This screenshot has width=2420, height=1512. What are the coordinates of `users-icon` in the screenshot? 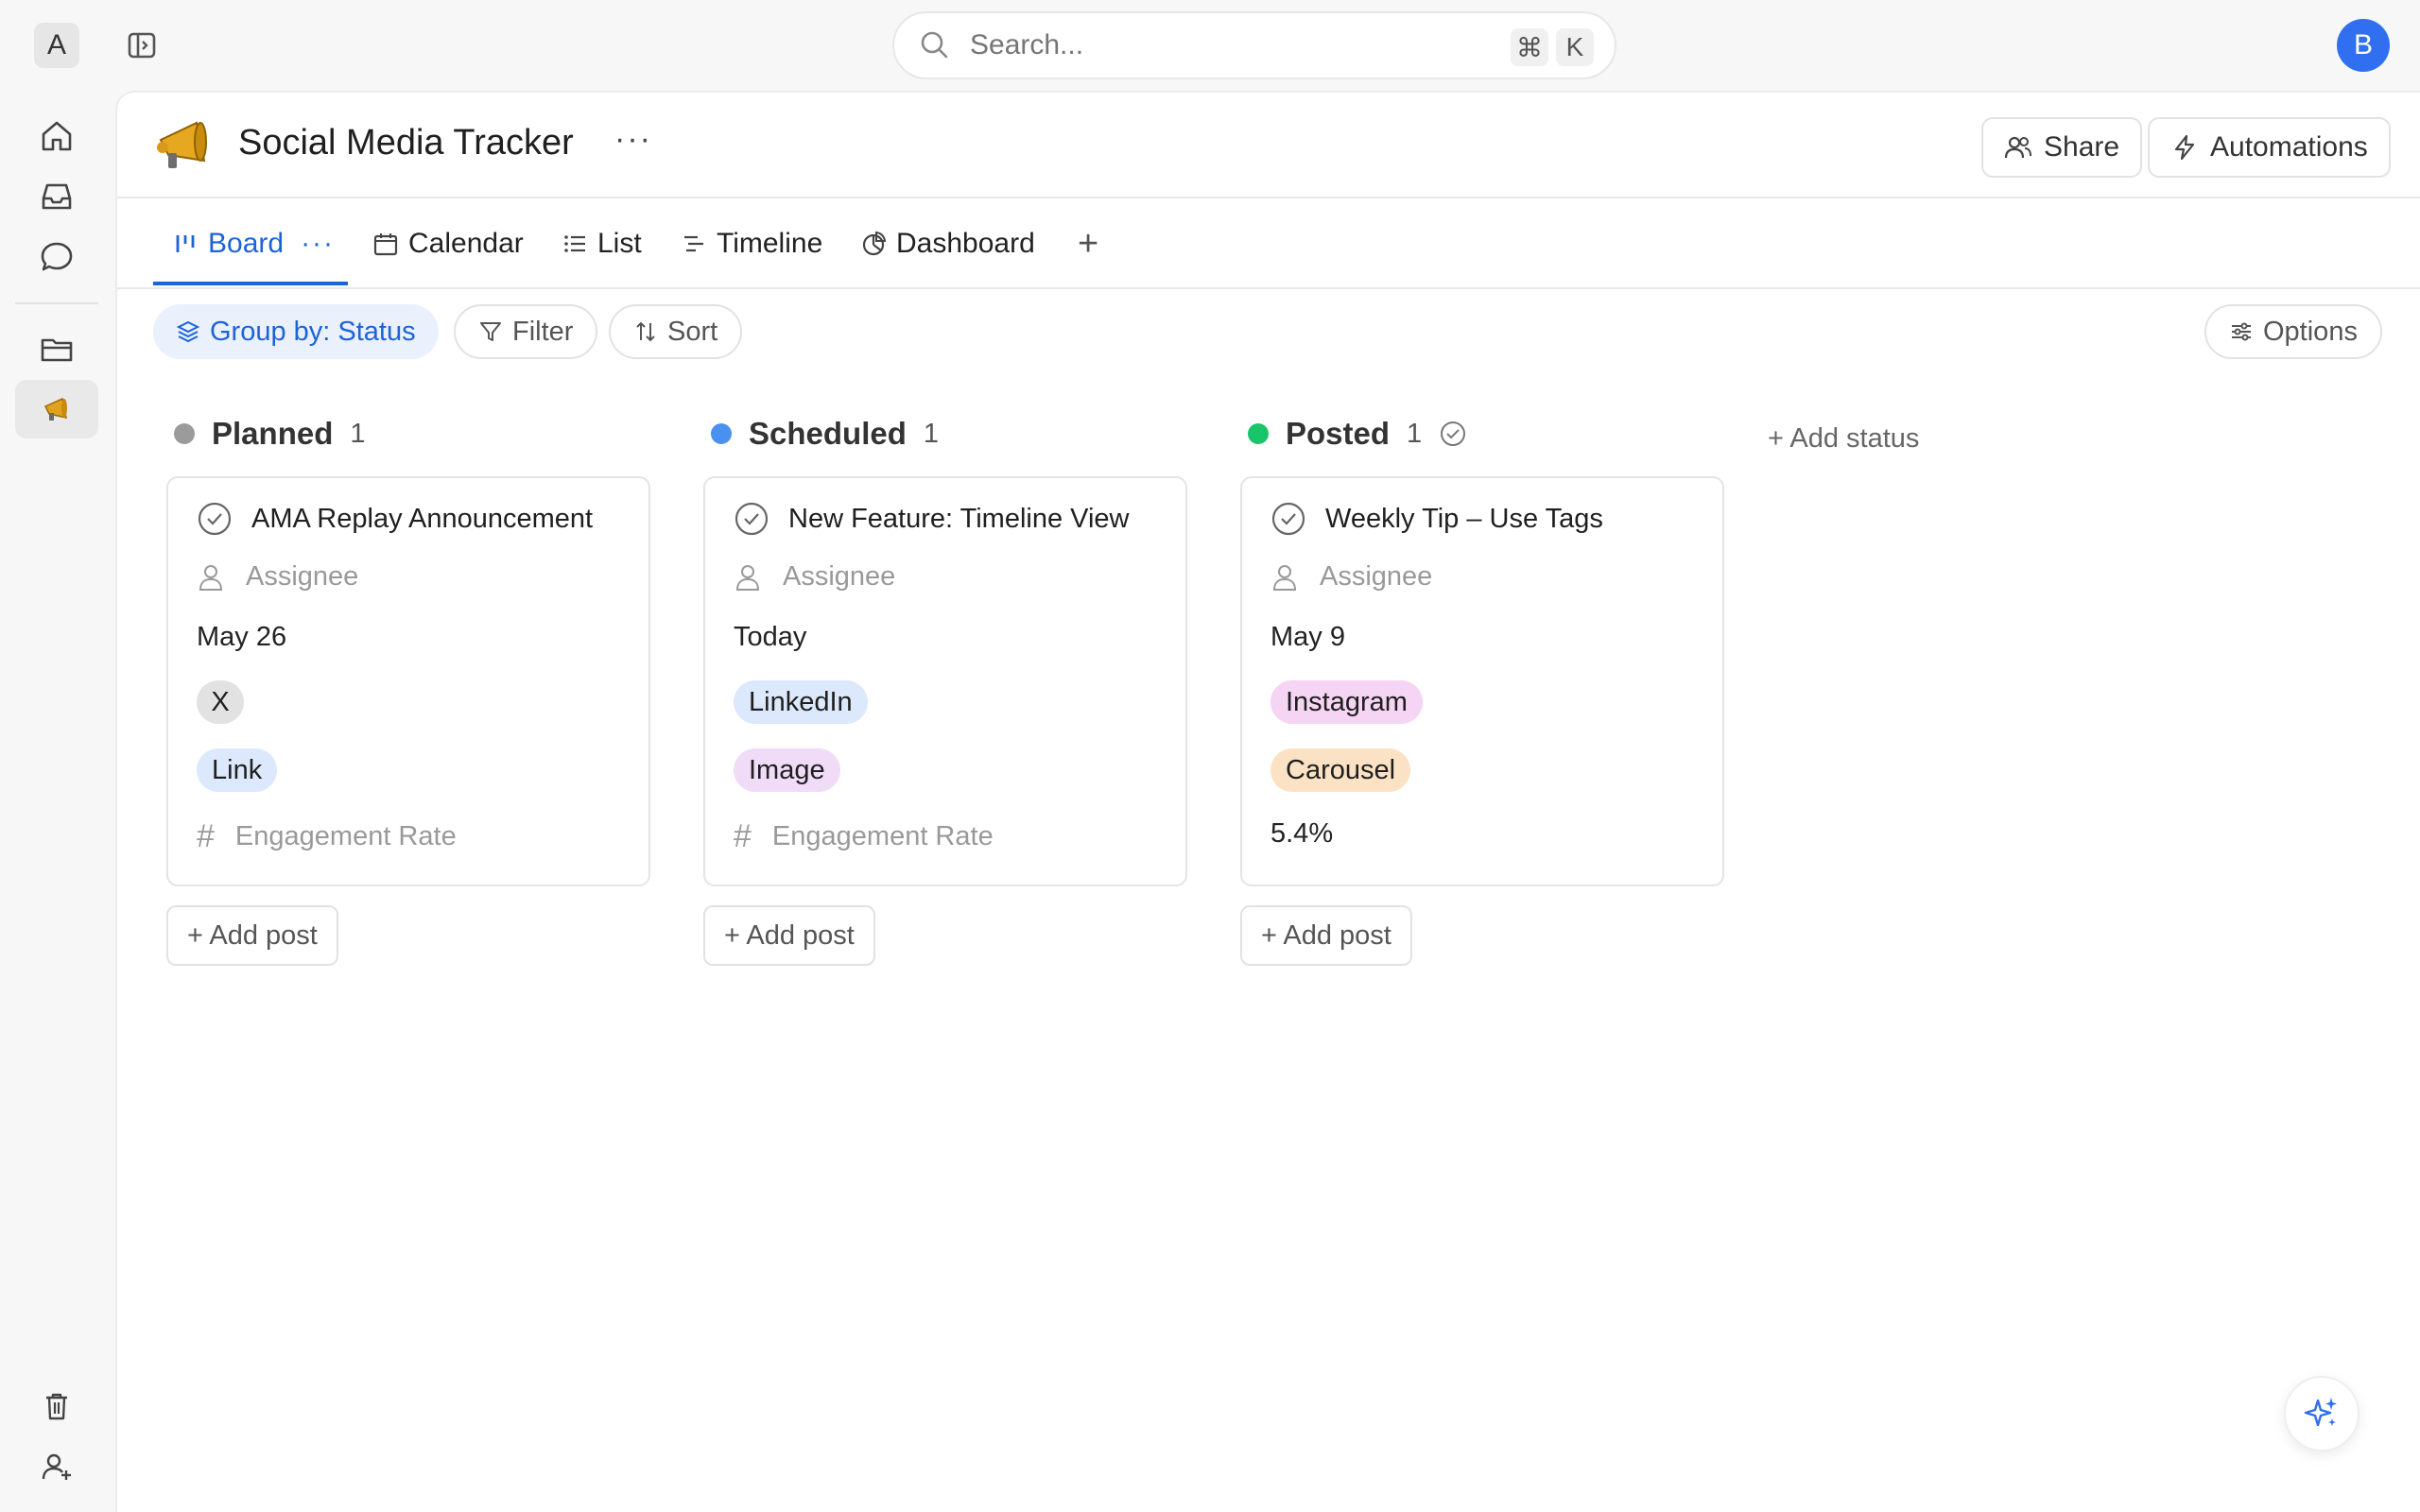 It's located at (2017, 147).